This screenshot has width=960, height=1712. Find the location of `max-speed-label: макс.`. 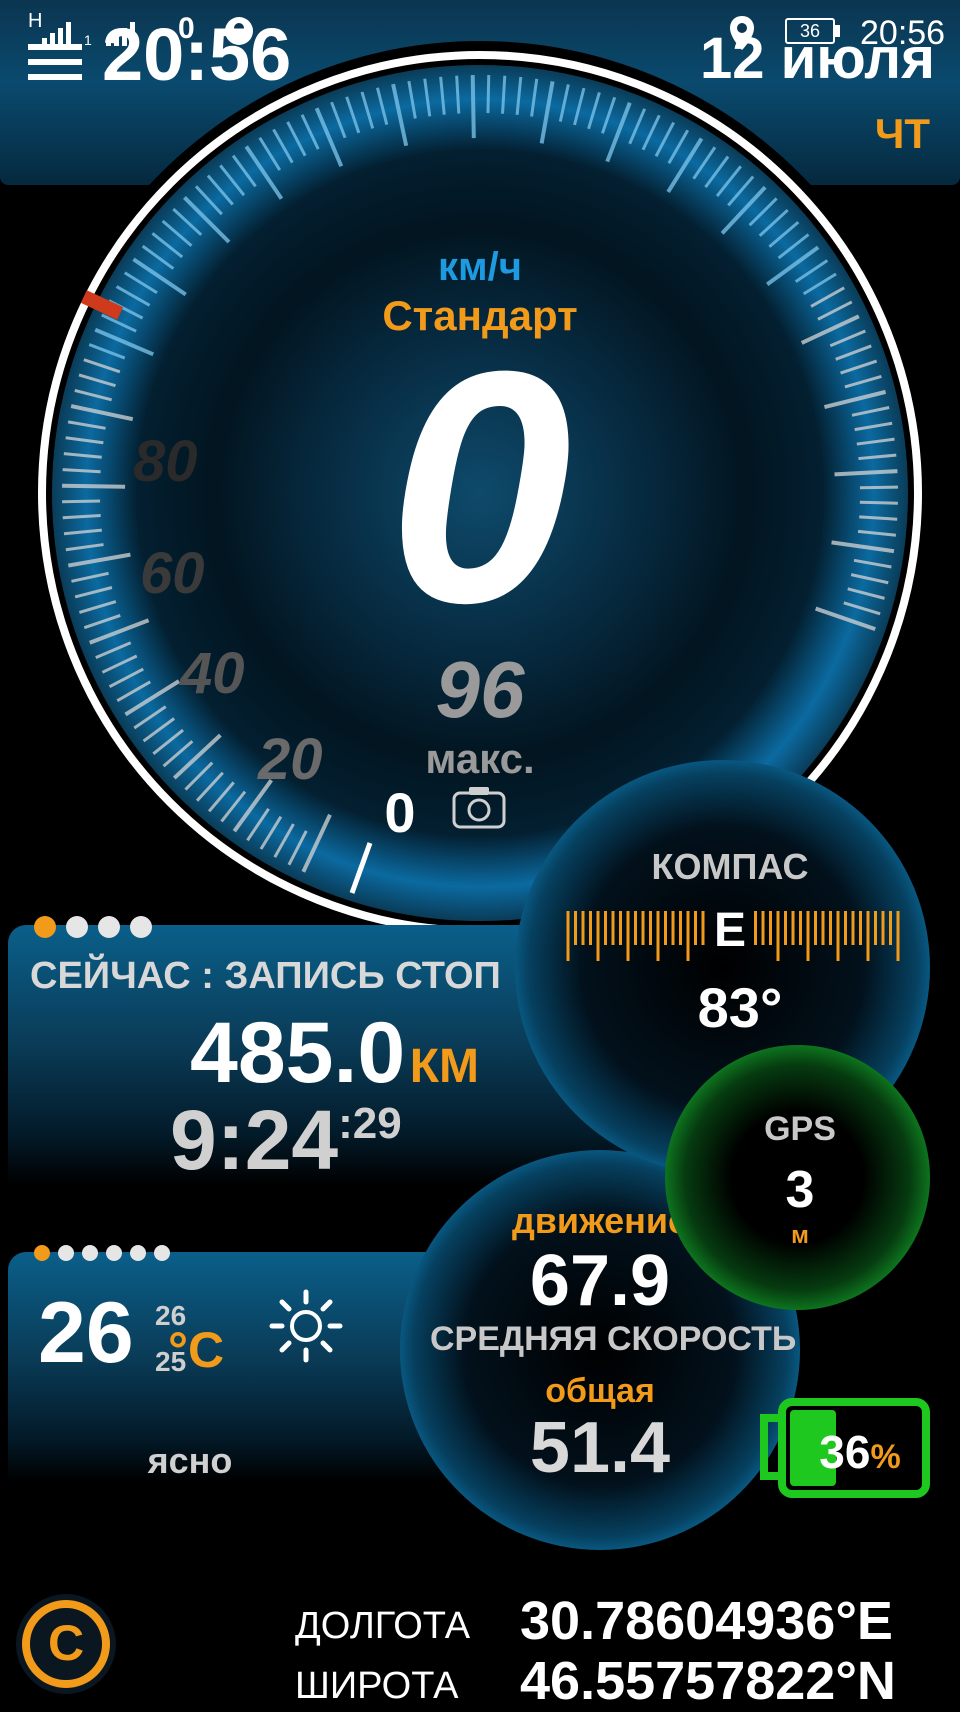

max-speed-label: макс. is located at coordinates (480, 758).